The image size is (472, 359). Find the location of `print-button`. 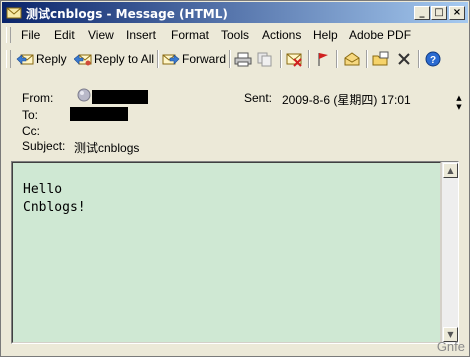

print-button is located at coordinates (244, 59).